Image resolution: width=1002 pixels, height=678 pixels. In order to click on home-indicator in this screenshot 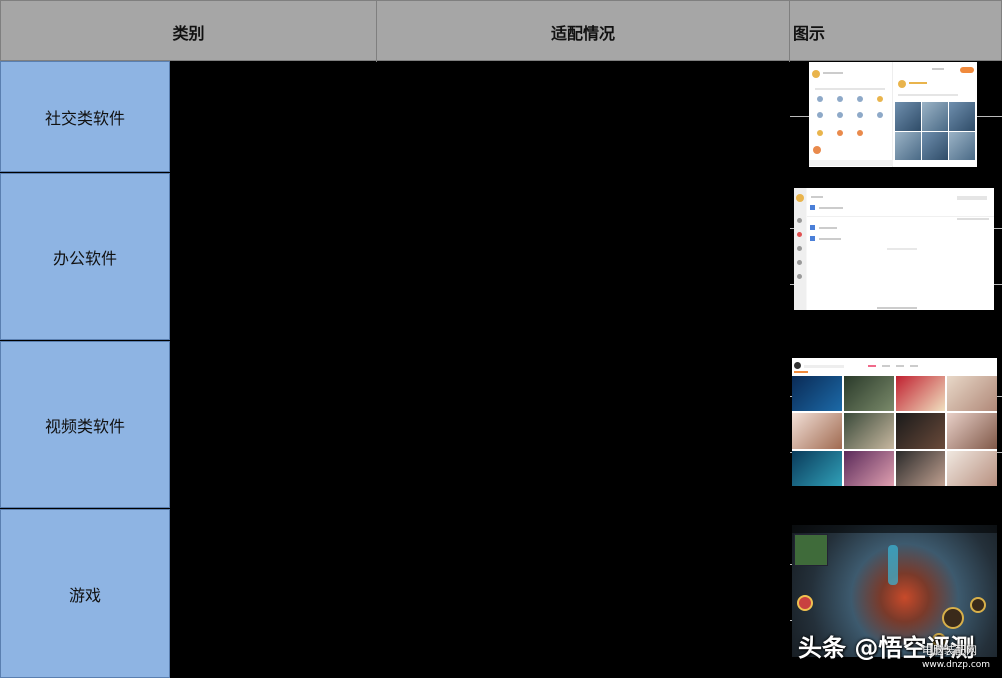, I will do `click(897, 308)`.